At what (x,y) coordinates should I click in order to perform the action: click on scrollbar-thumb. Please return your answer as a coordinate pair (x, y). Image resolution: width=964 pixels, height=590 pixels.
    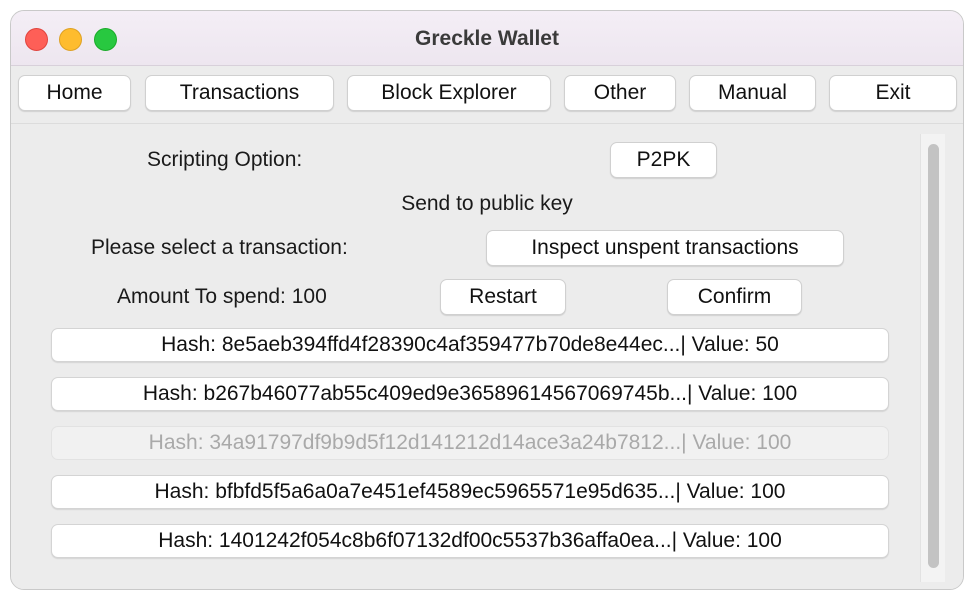
    Looking at the image, I should click on (933, 356).